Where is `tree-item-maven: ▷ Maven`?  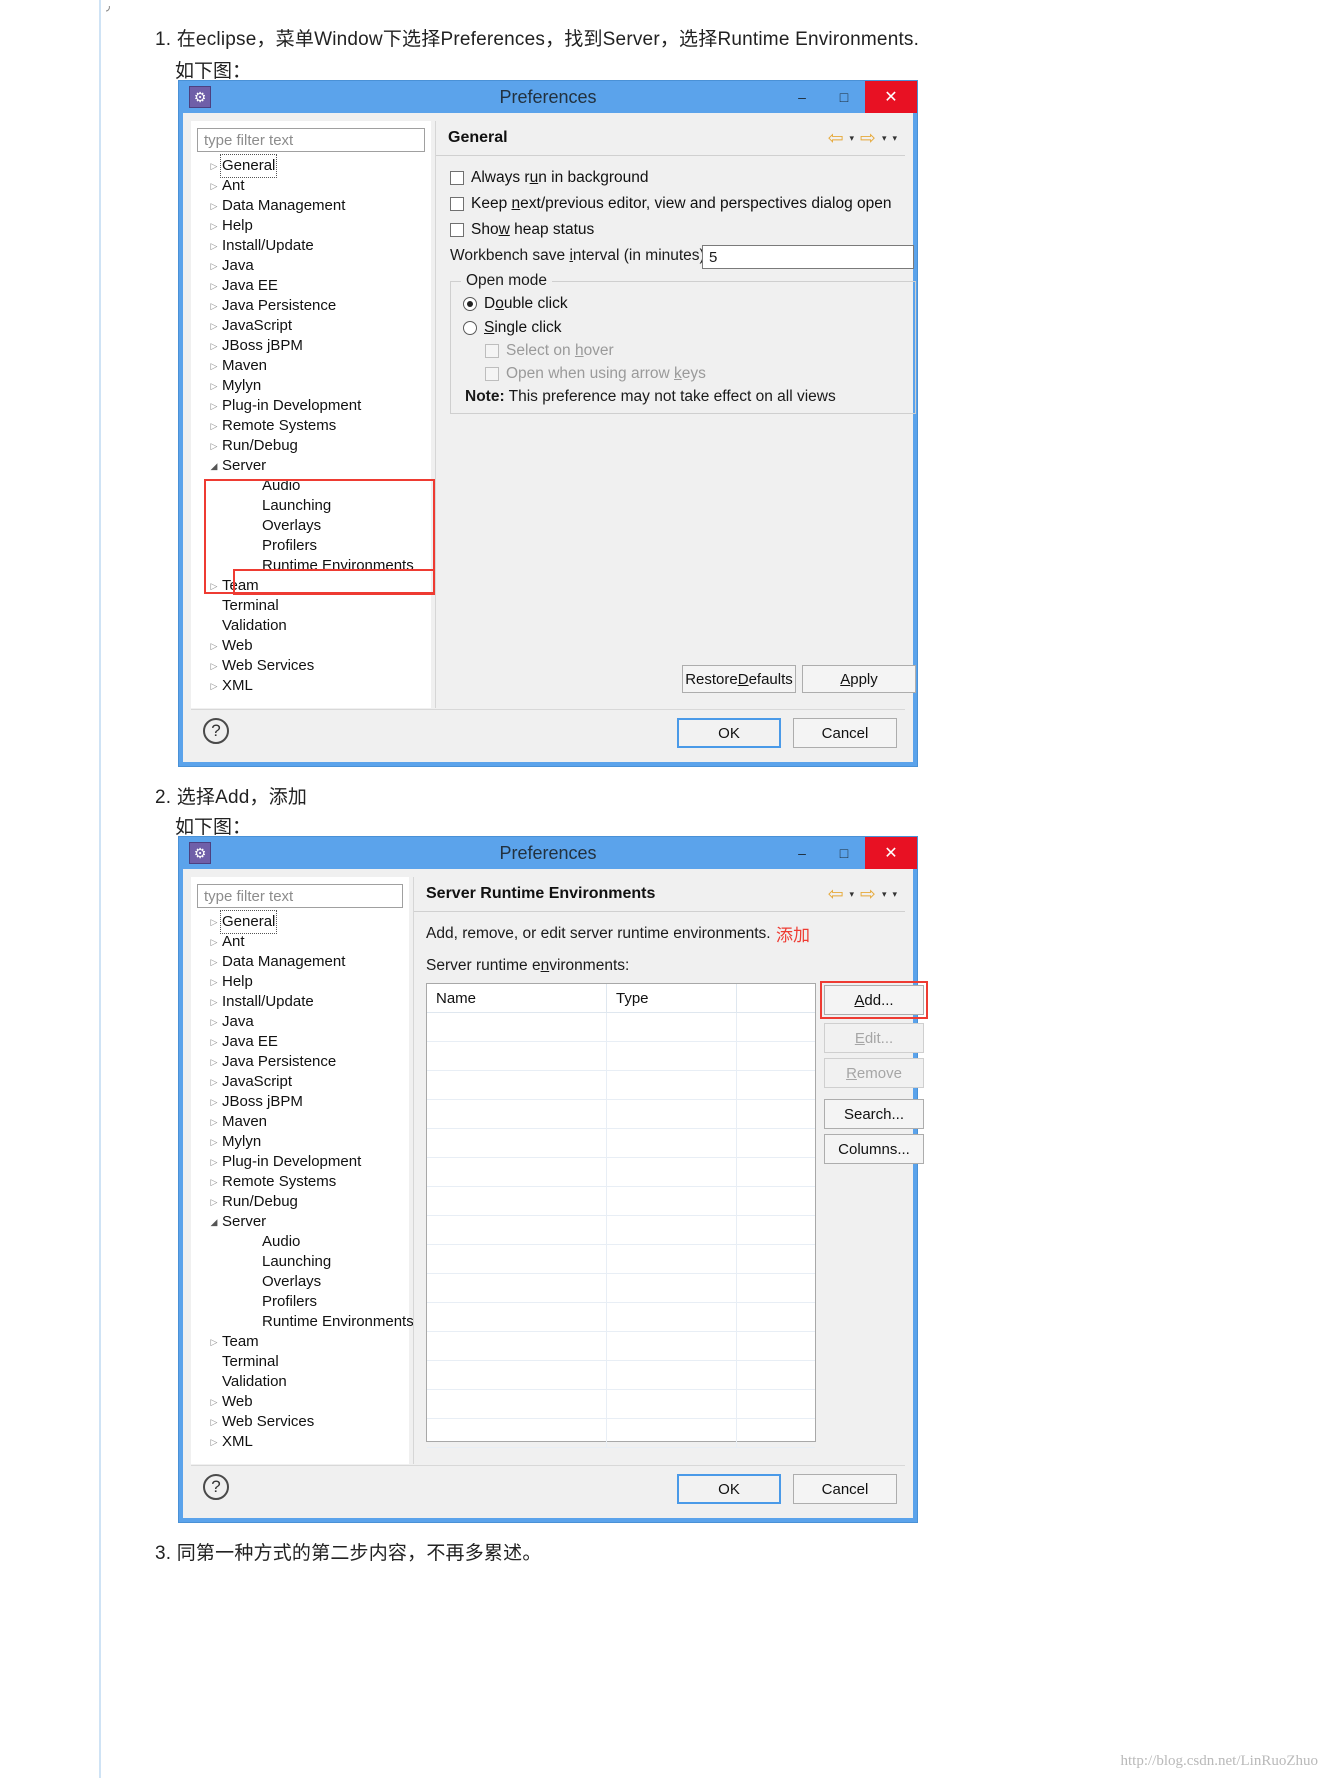 tree-item-maven: ▷ Maven is located at coordinates (302, 1122).